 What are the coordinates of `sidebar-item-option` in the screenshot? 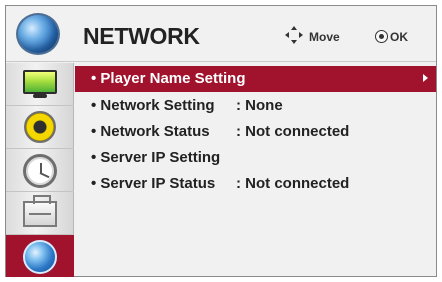 It's located at (40, 213).